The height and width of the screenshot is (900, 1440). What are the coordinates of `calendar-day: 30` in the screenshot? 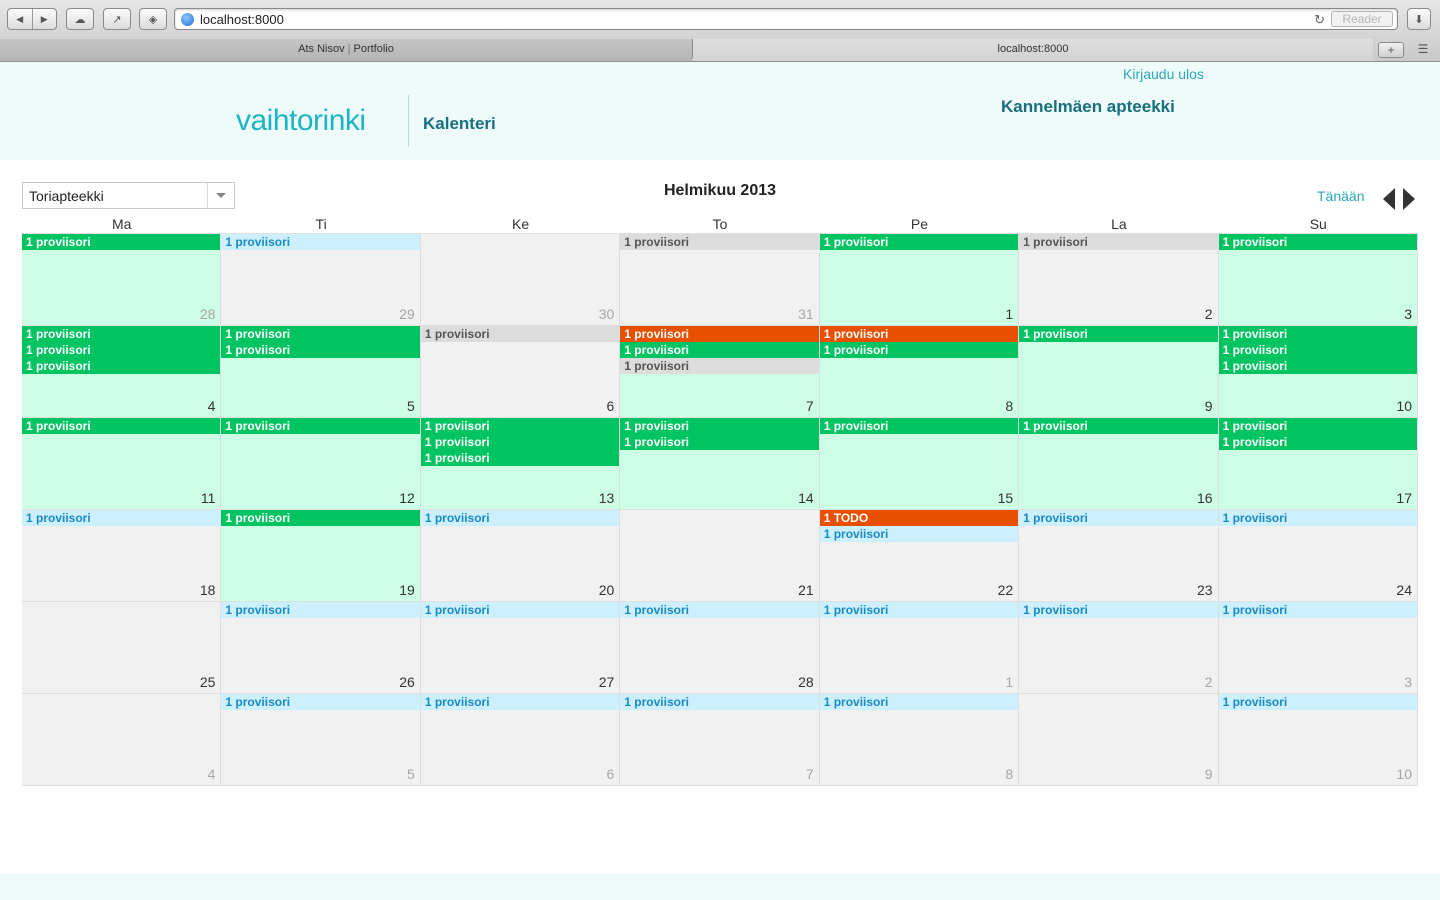 It's located at (520, 280).